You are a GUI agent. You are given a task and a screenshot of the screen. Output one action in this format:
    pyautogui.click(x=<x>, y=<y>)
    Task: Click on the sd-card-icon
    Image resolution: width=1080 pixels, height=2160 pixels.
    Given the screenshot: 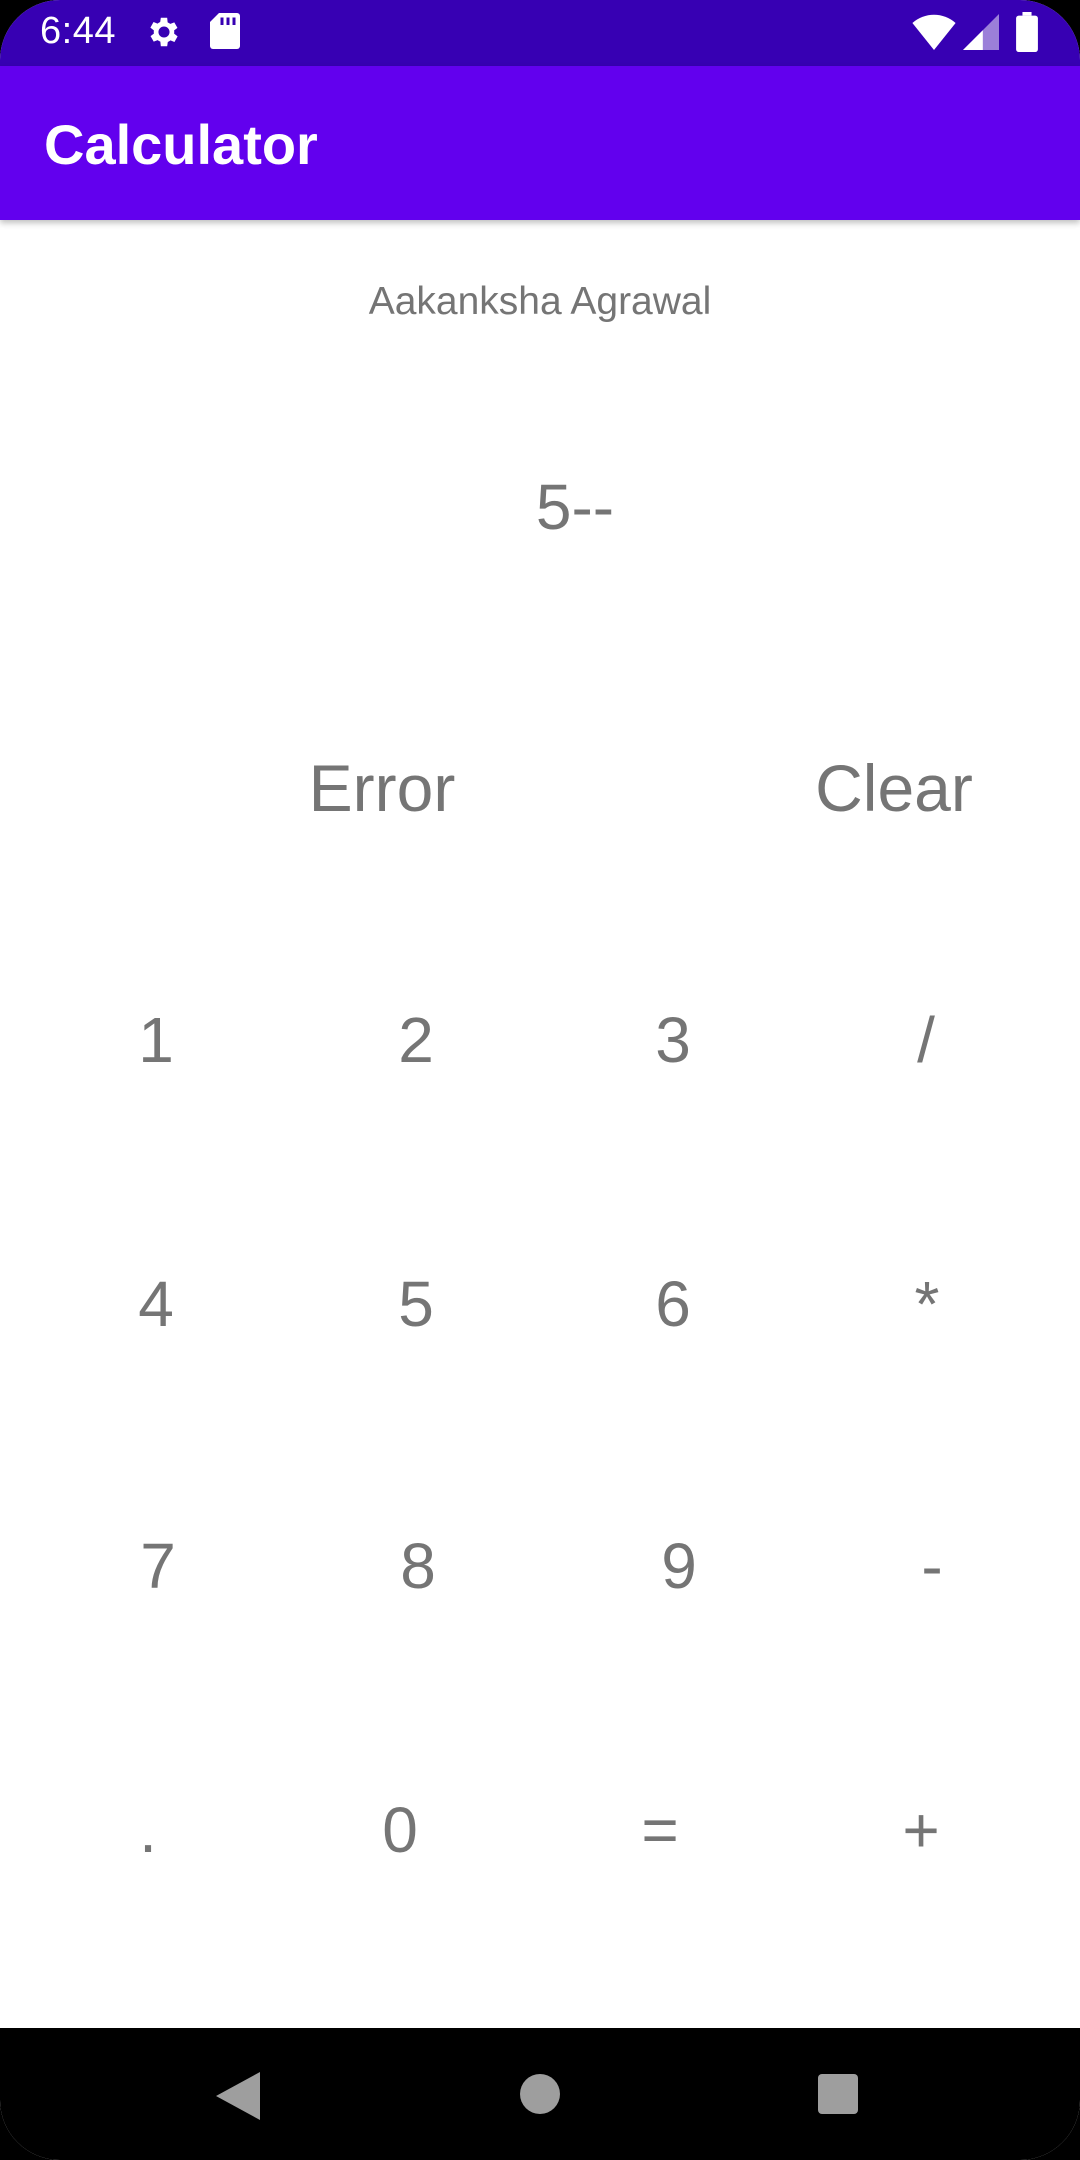 What is the action you would take?
    pyautogui.click(x=225, y=33)
    